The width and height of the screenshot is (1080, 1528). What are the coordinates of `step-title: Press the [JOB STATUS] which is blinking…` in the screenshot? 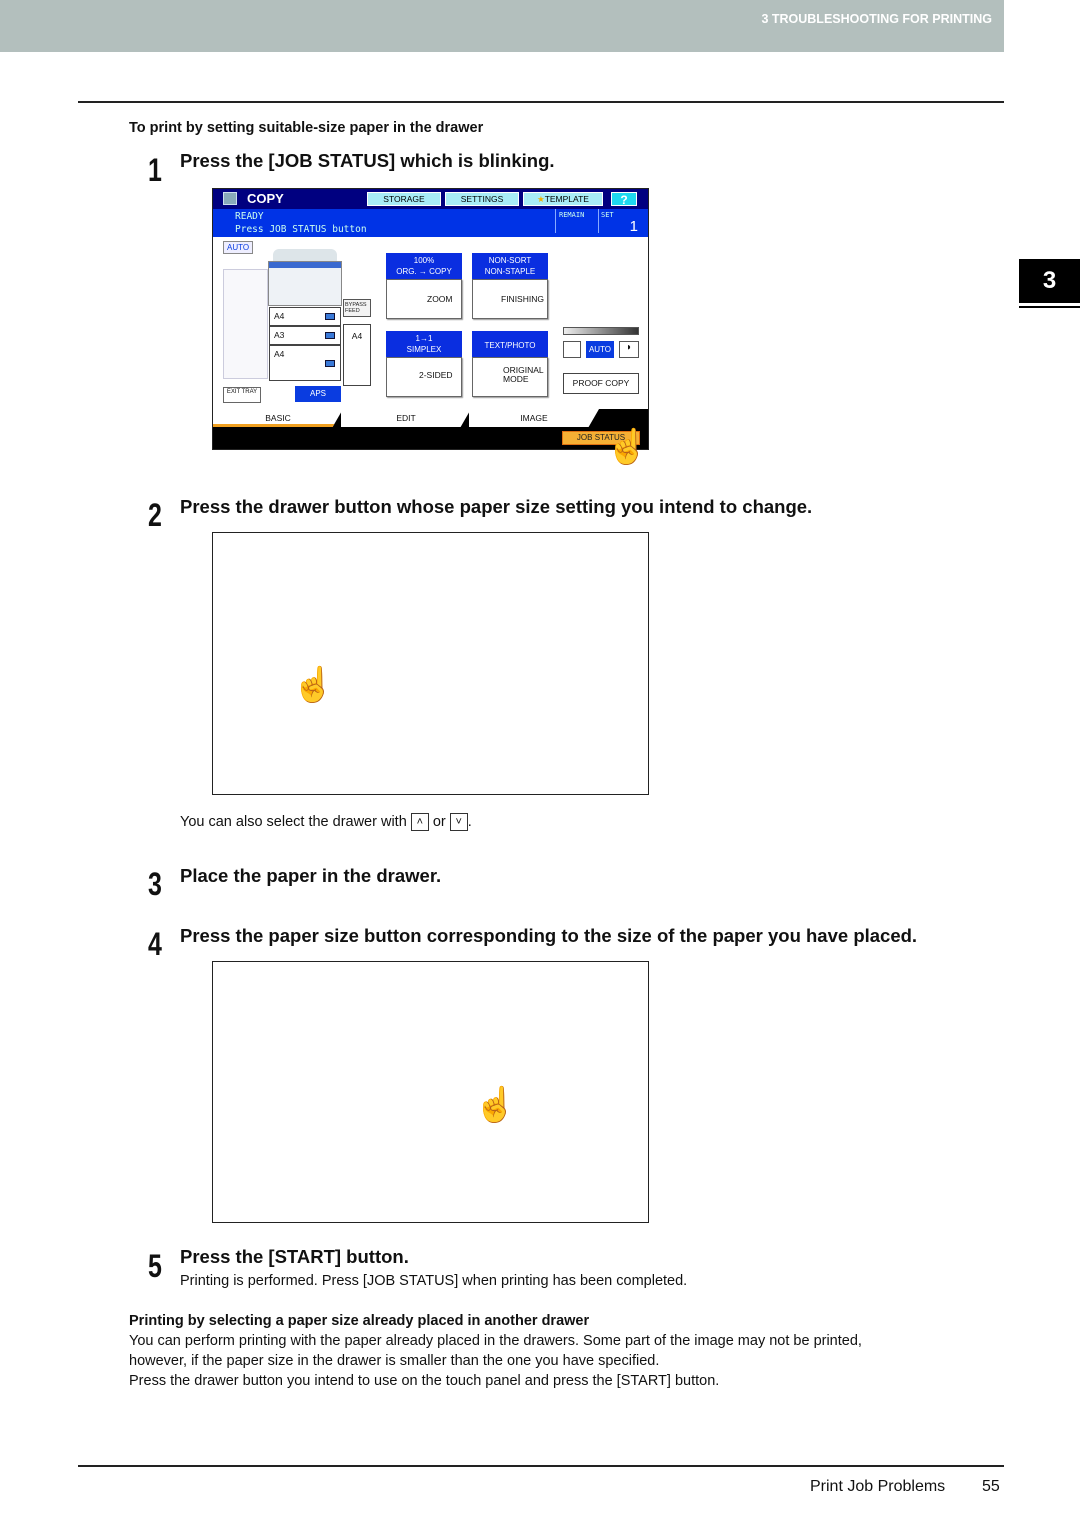 It's located at (367, 160).